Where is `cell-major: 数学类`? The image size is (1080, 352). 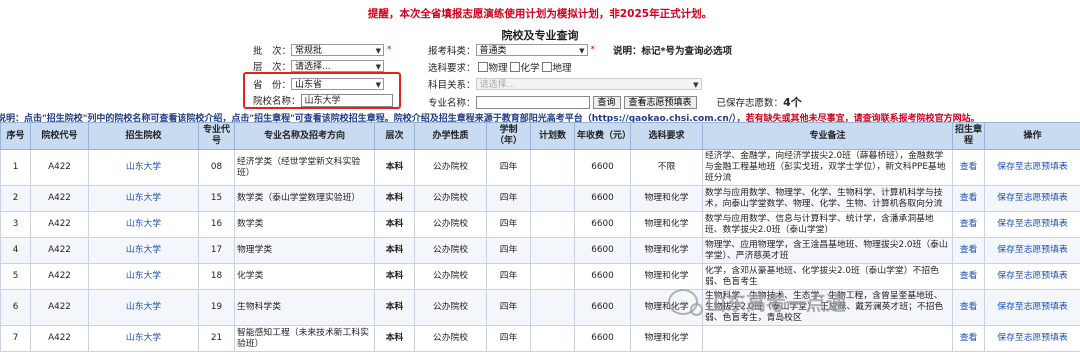
cell-major: 数学类 is located at coordinates (305, 225).